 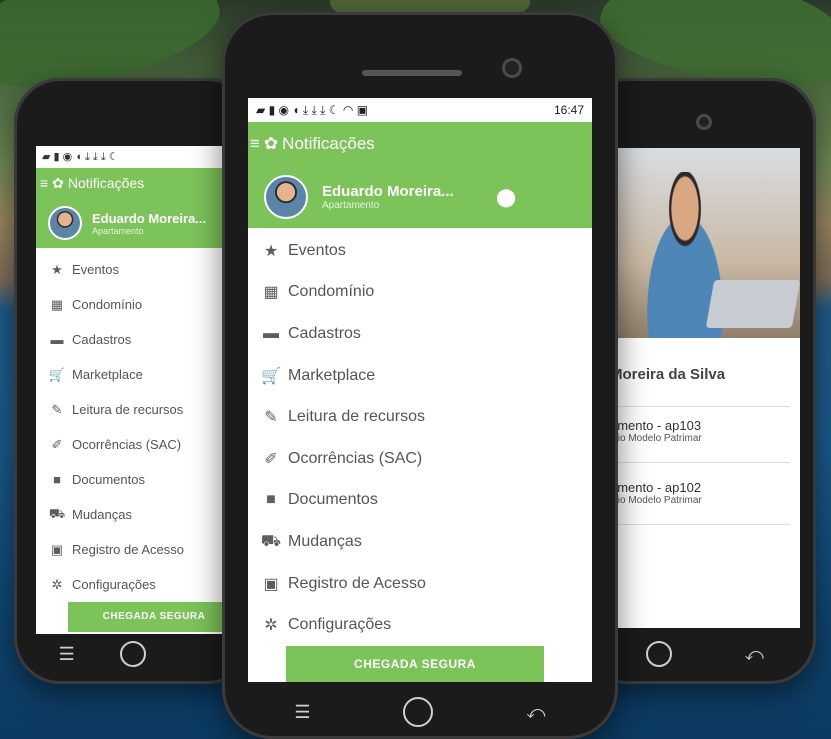 What do you see at coordinates (312, 109) in the screenshot?
I see `status-icons: ▰ ▮ ◉ ◖ ⤓ ⤓ ⤓ ☾ ◠ ▣` at bounding box center [312, 109].